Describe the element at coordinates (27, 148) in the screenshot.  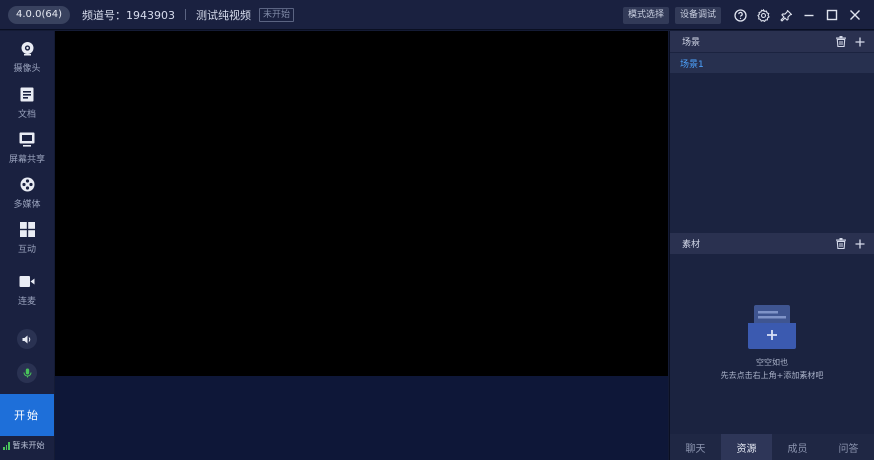
I see `sidebar-item-screen-share: 屏幕共享` at that location.